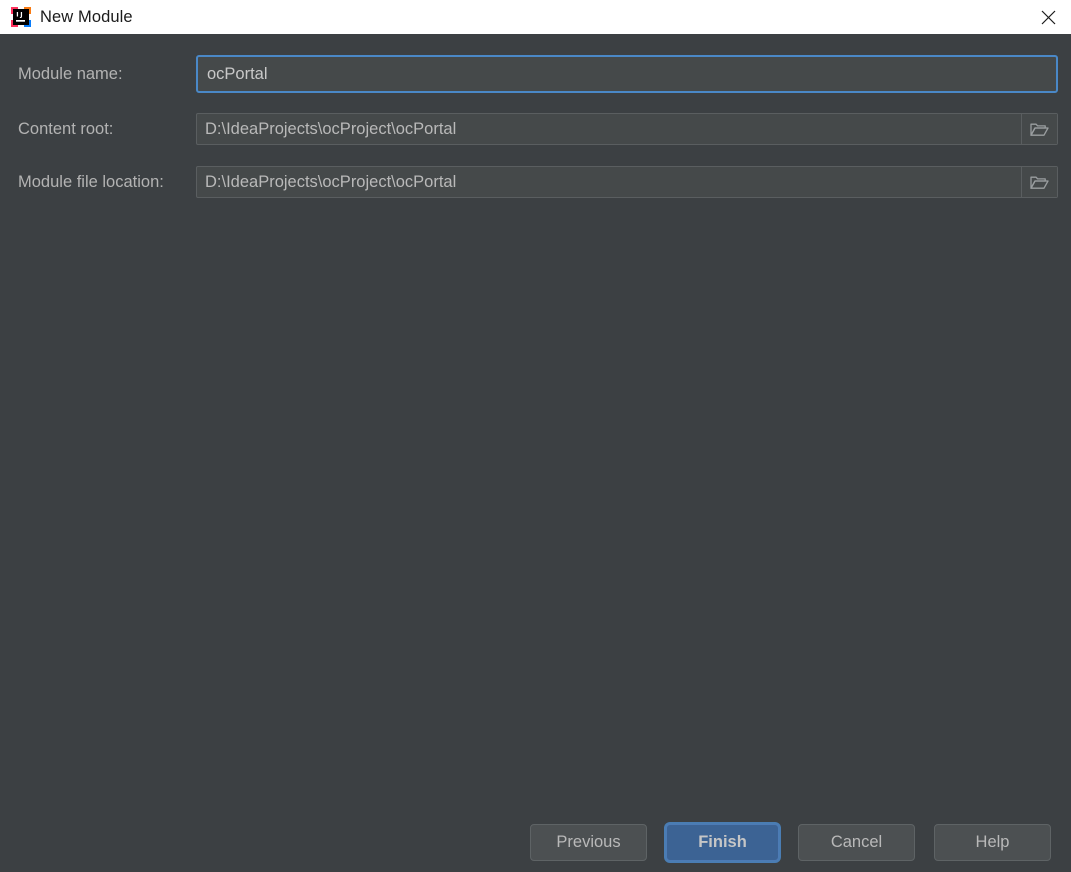  I want to click on window-title: New Module, so click(86, 16).